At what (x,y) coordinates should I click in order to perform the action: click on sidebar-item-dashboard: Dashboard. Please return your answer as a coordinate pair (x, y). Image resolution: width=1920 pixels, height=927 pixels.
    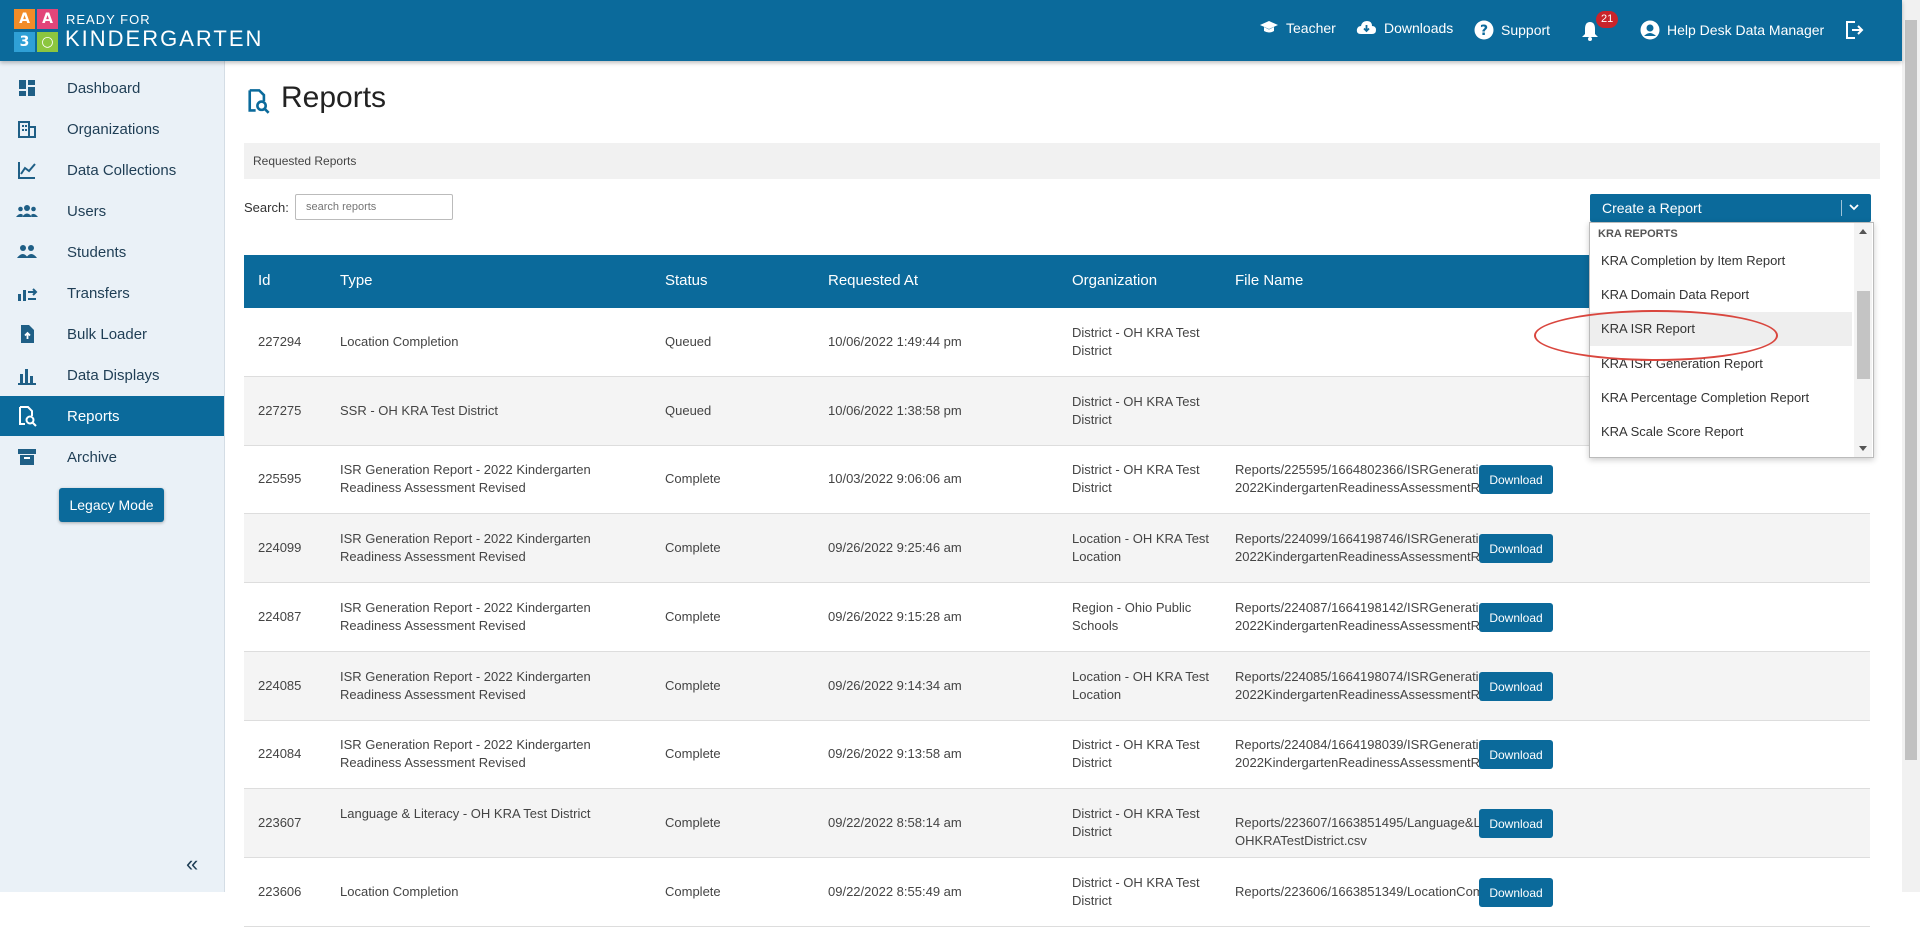
    Looking at the image, I should click on (112, 88).